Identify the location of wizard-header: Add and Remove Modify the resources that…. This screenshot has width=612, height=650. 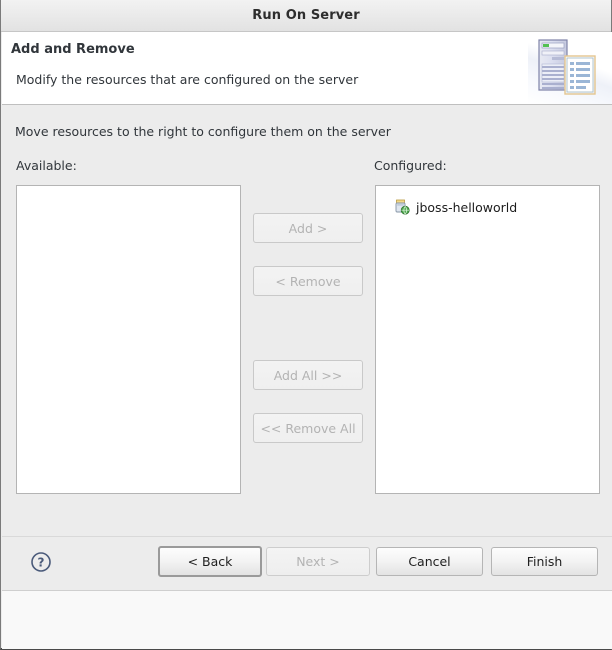
(307, 68).